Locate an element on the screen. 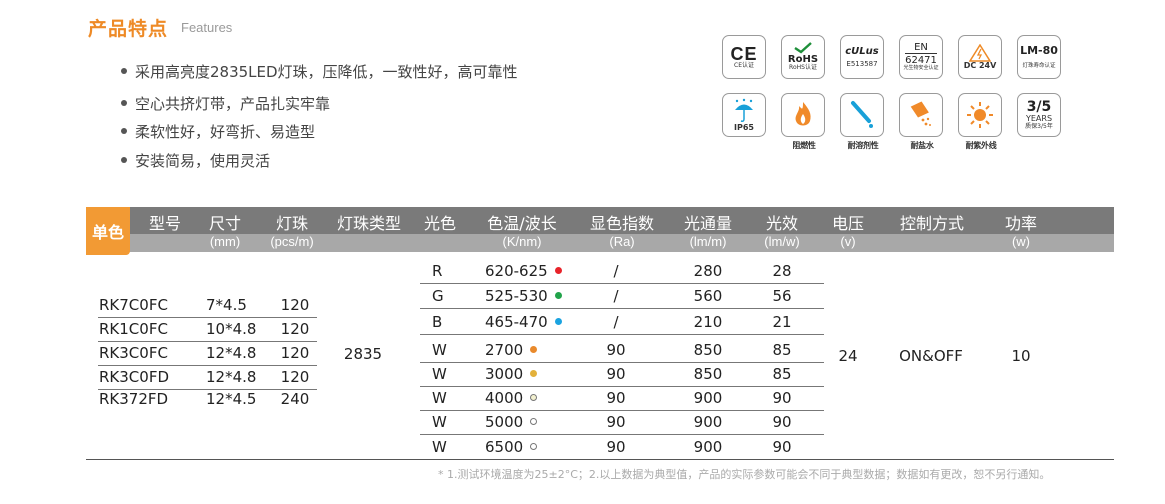 Image resolution: width=1165 pixels, height=504 pixels. header-flux-unit: (lm/m) is located at coordinates (708, 241).